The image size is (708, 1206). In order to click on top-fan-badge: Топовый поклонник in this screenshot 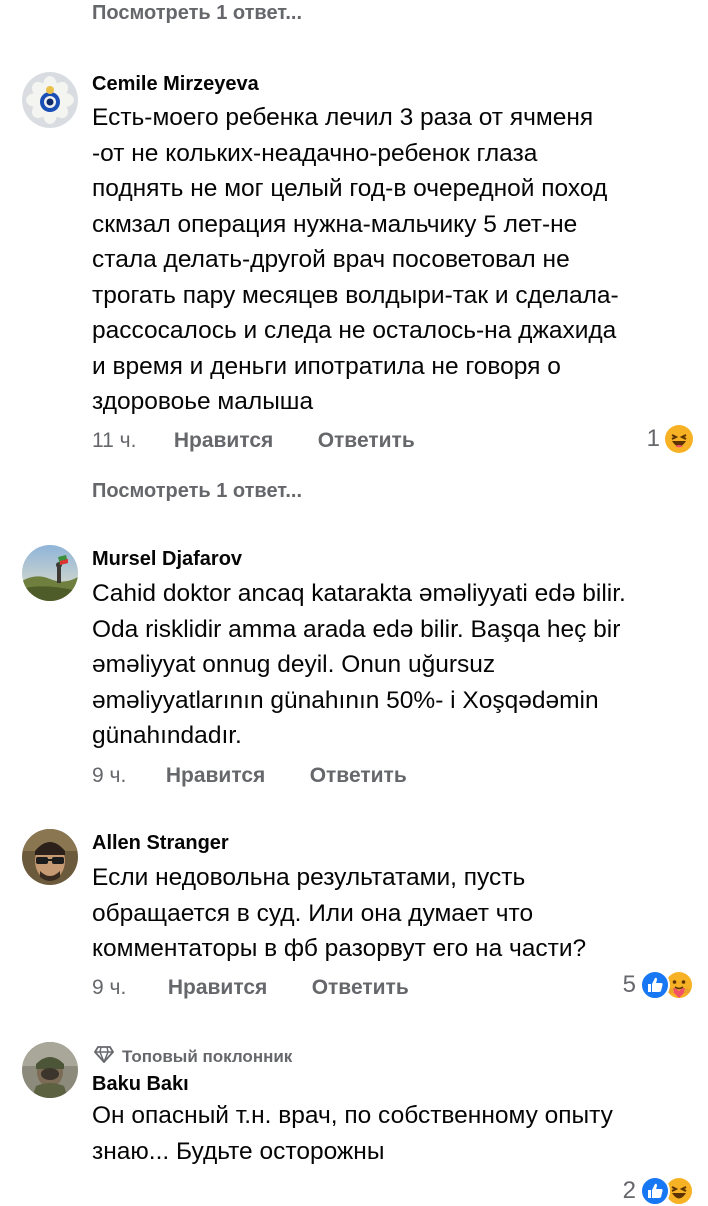, I will do `click(193, 1056)`.